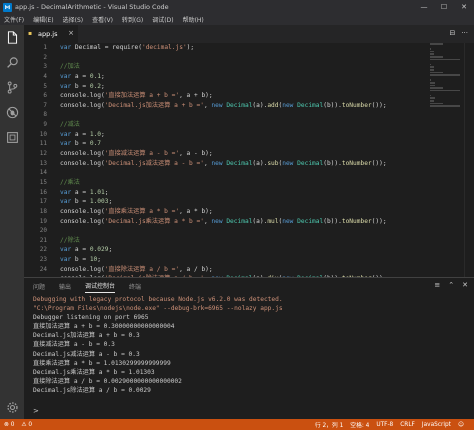 The image size is (474, 430). What do you see at coordinates (255, 144) in the screenshot?
I see `code-line: var b = 0.7` at bounding box center [255, 144].